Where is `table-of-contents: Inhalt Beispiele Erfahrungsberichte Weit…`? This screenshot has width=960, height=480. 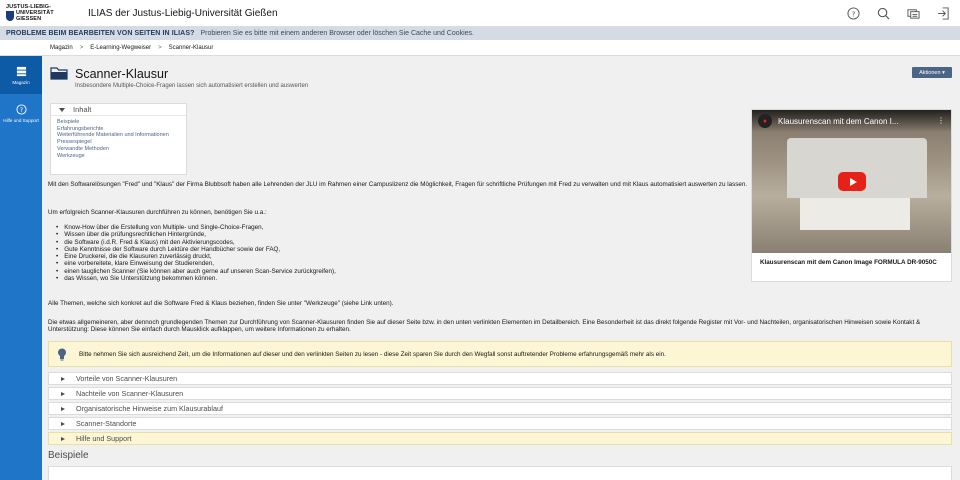 table-of-contents: Inhalt Beispiele Erfahrungsberichte Weit… is located at coordinates (118, 139).